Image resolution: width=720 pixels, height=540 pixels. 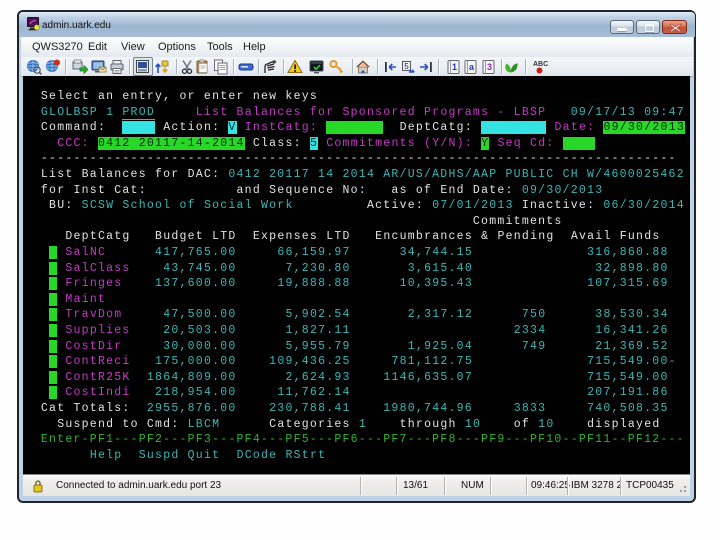 I want to click on svg-text: ABC, so click(x=540, y=64).